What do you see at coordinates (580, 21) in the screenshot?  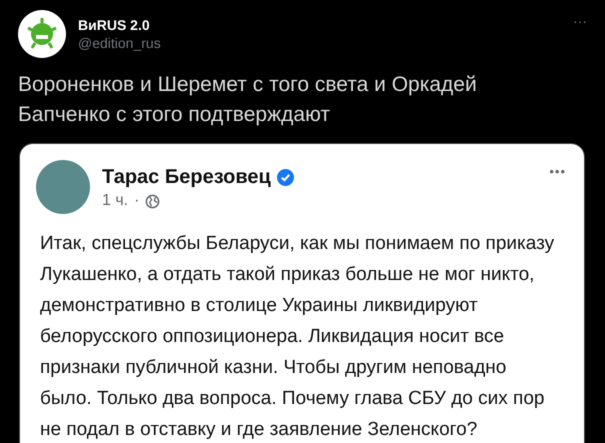 I see `more-button: ···` at bounding box center [580, 21].